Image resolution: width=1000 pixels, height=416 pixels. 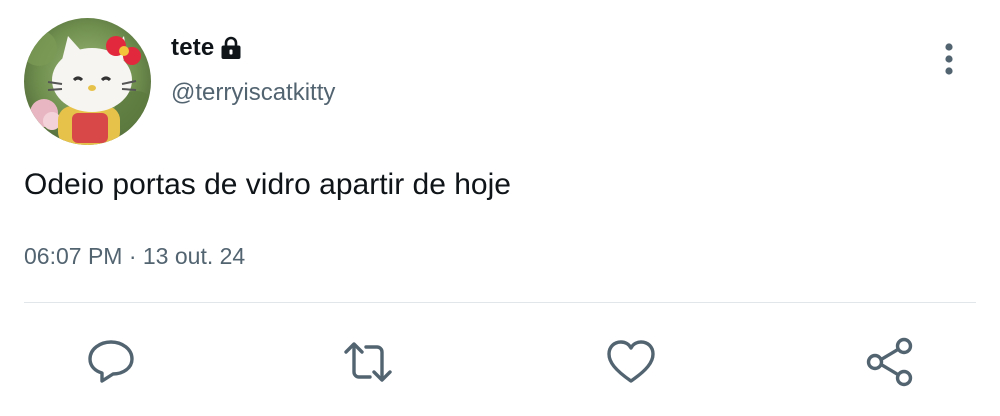 I want to click on display-name: tete, so click(x=192, y=48).